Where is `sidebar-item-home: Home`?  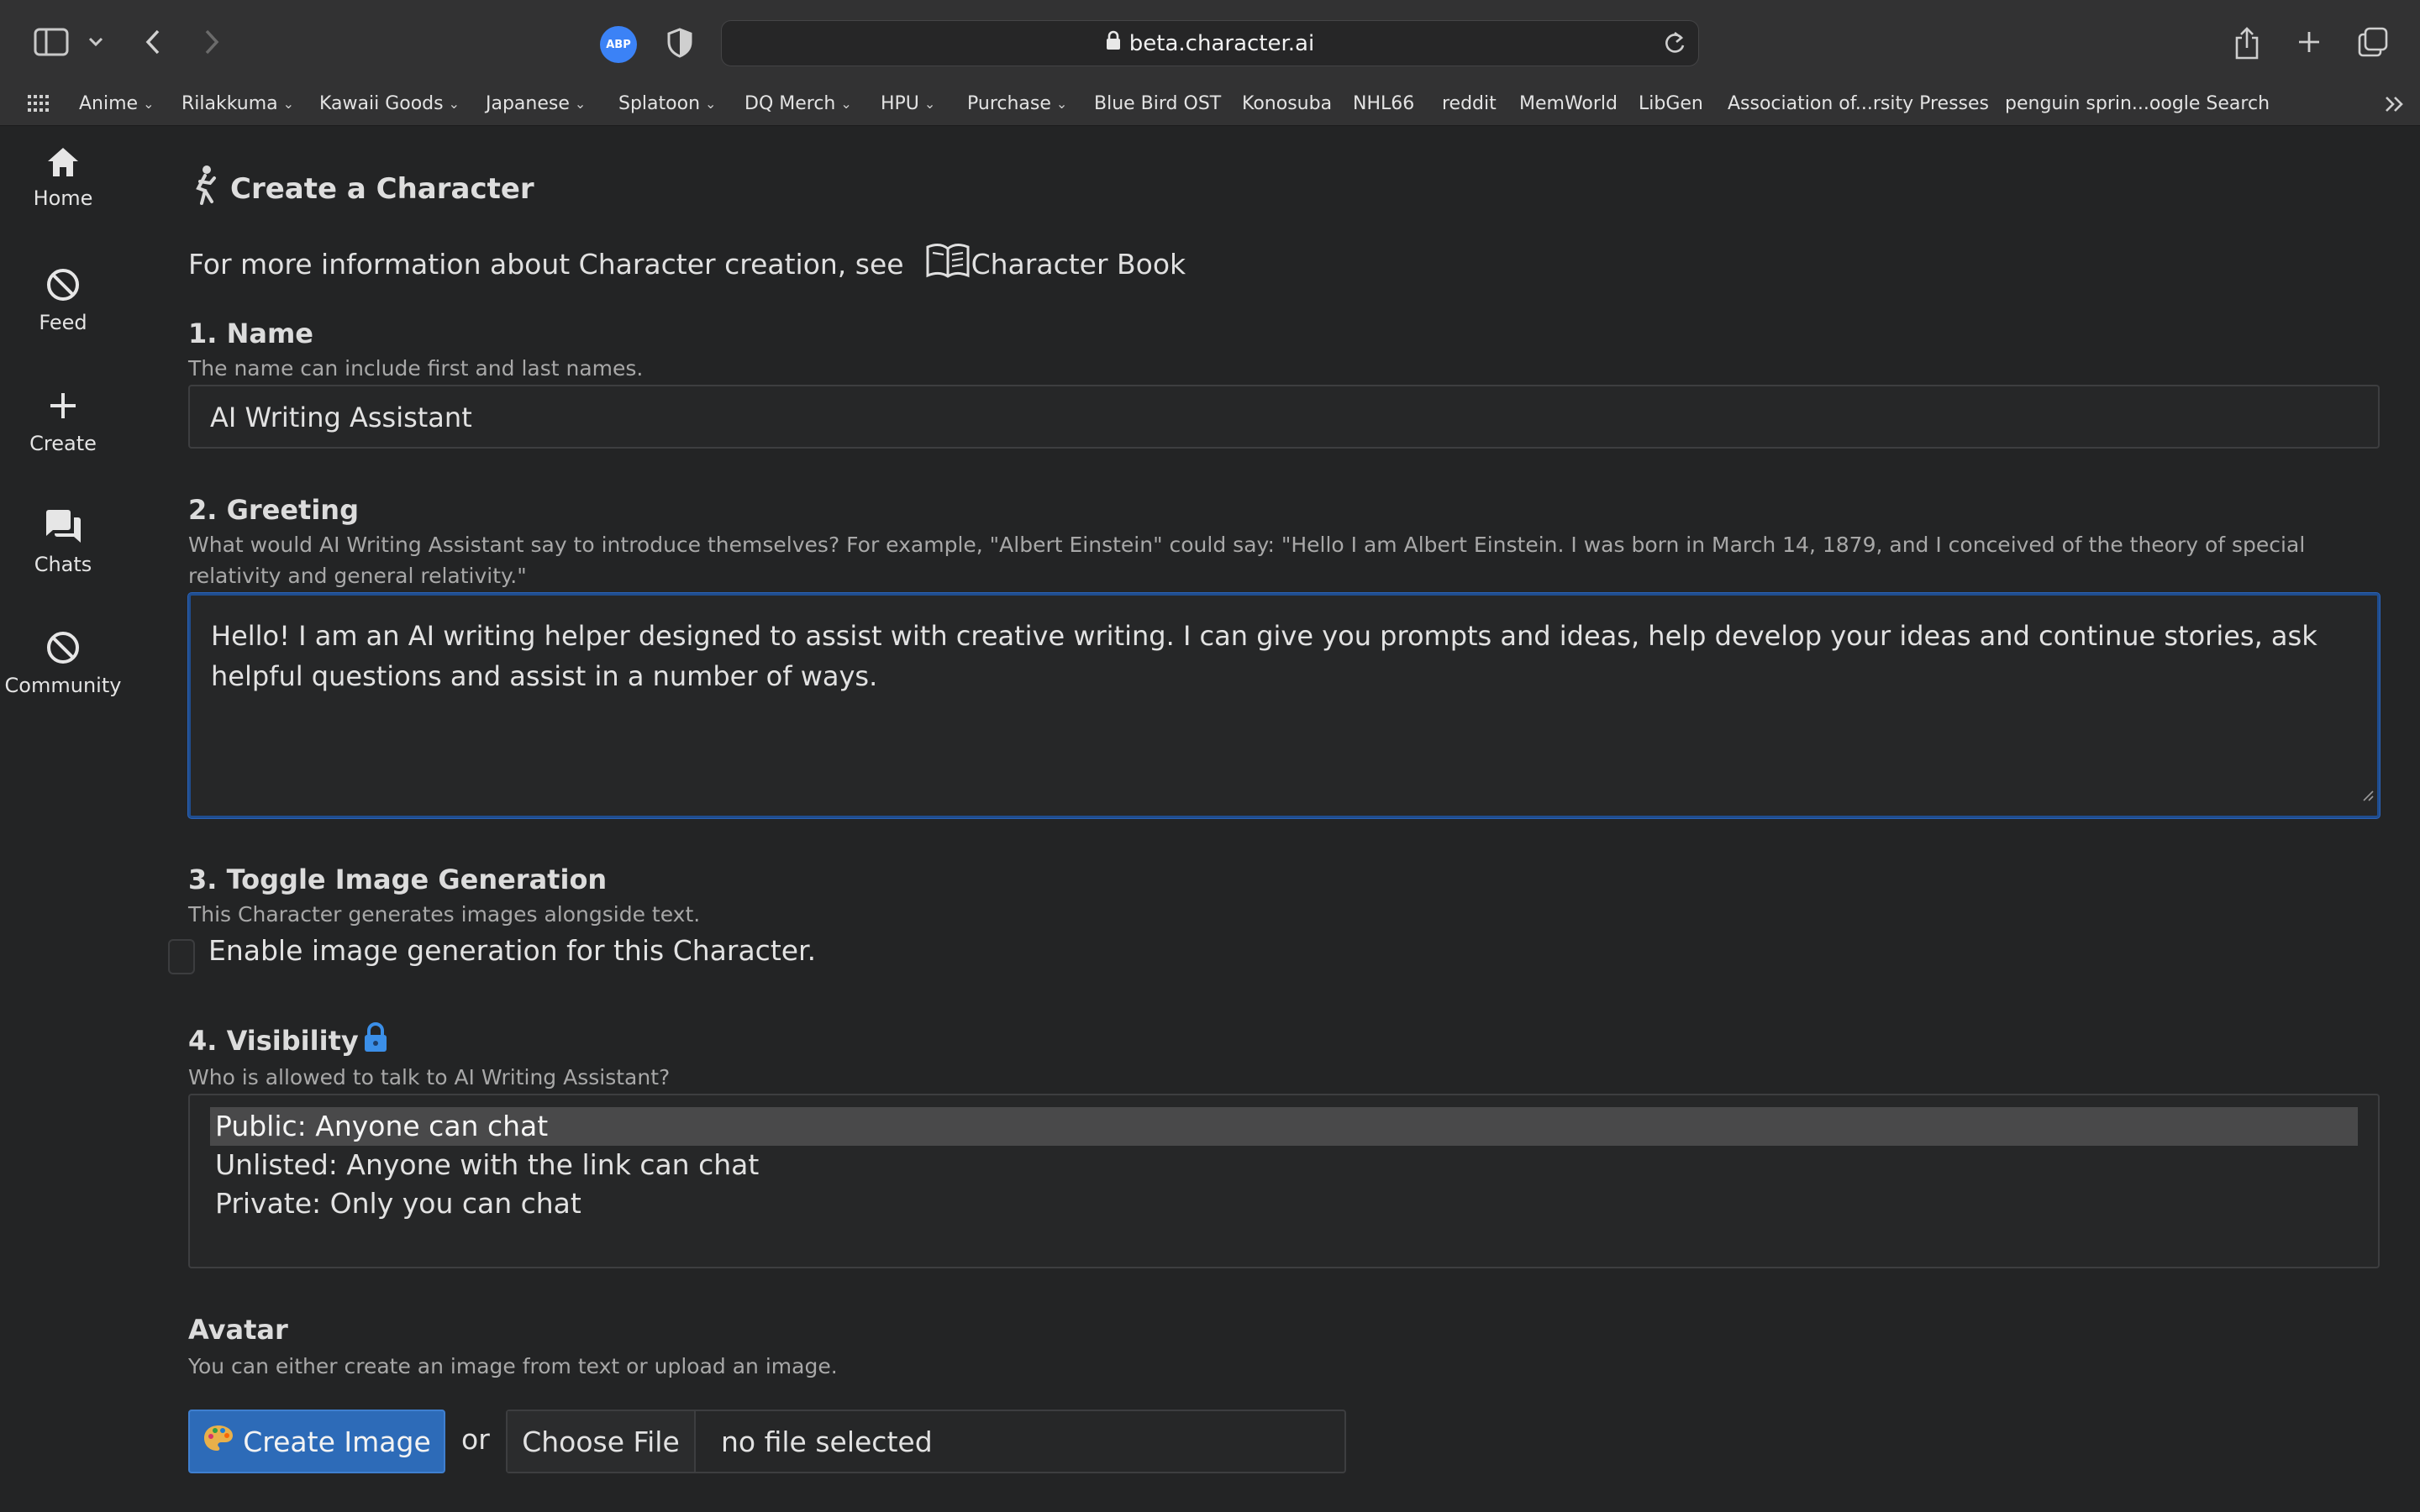
sidebar-item-home: Home is located at coordinates (63, 178).